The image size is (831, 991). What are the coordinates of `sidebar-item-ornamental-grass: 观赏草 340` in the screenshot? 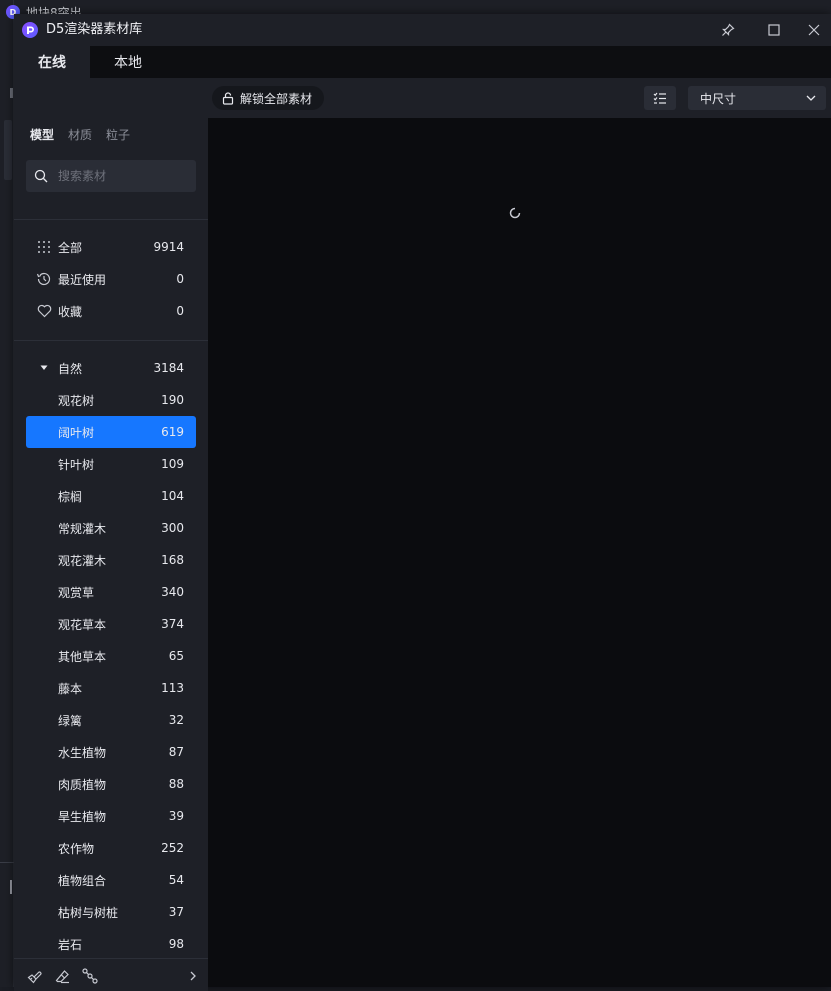 It's located at (111, 592).